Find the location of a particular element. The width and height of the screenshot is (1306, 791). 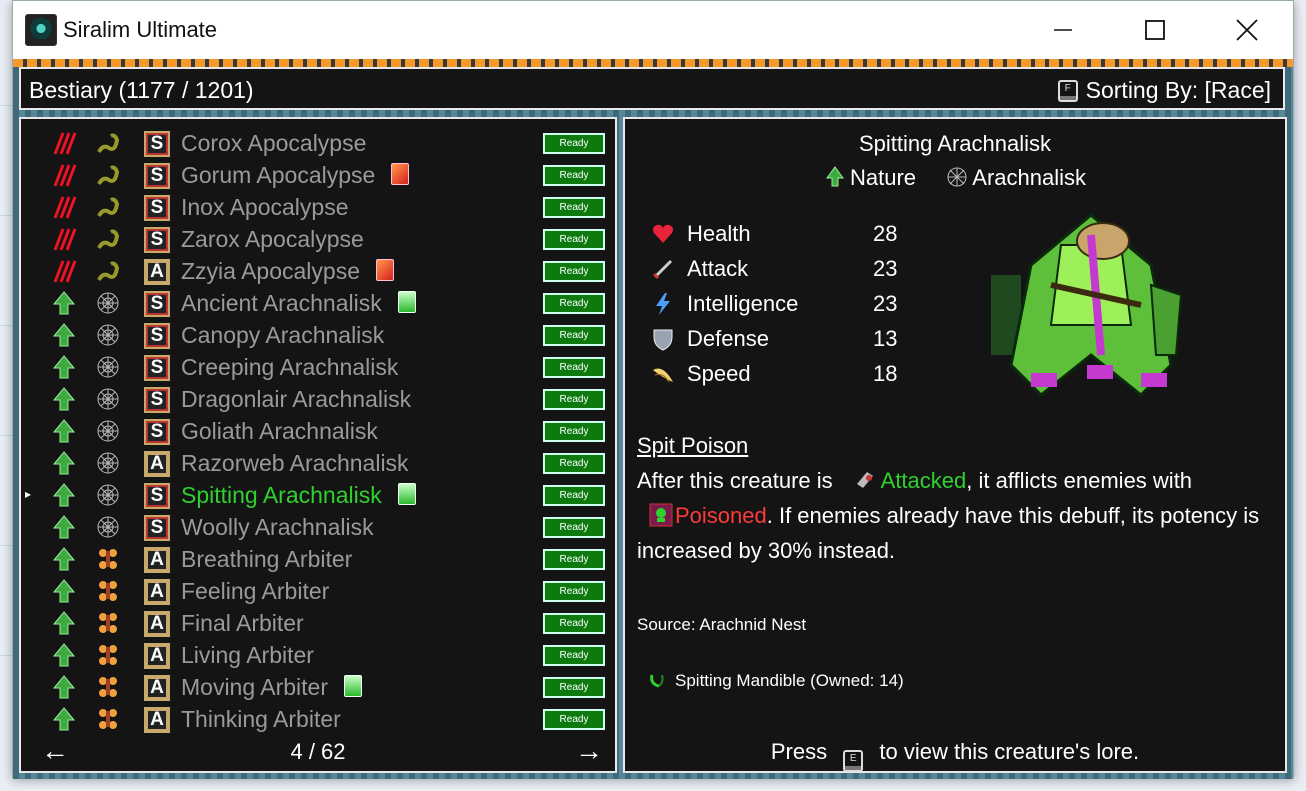

creature-list-name-text: Goliath Arachnalisk is located at coordinates (279, 431).